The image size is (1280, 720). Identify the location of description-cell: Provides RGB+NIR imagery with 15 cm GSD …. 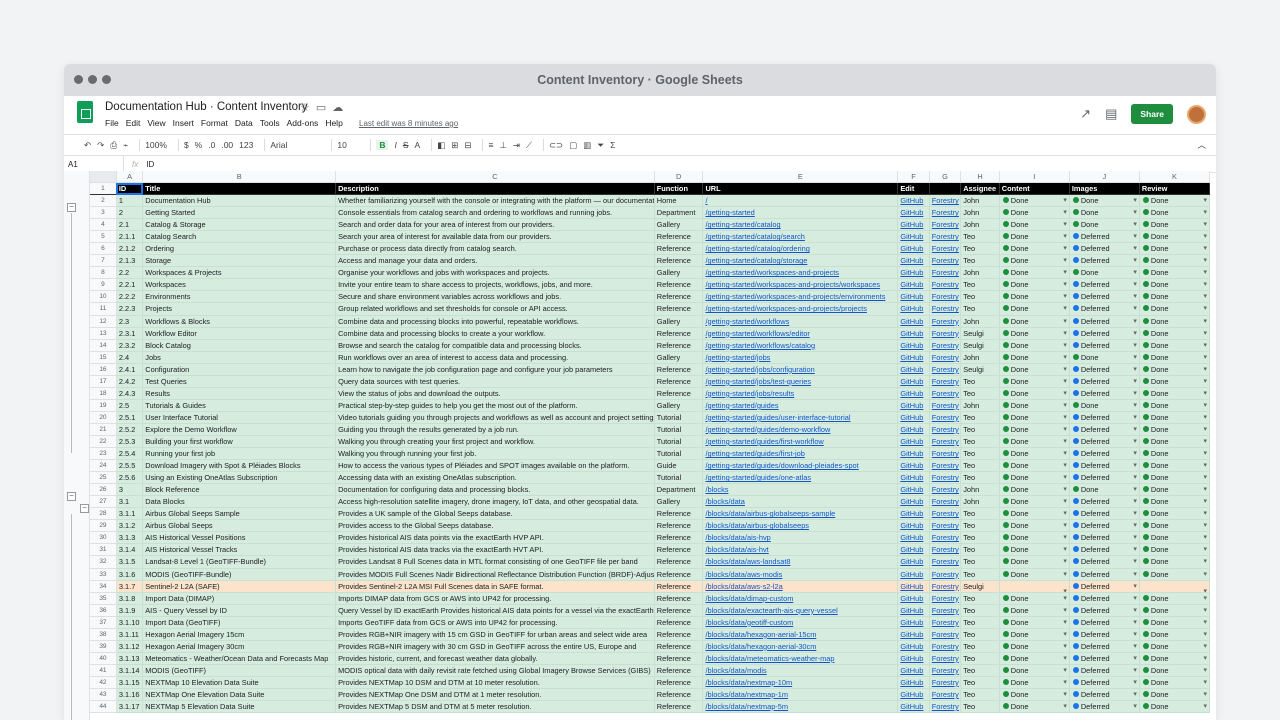
(495, 634).